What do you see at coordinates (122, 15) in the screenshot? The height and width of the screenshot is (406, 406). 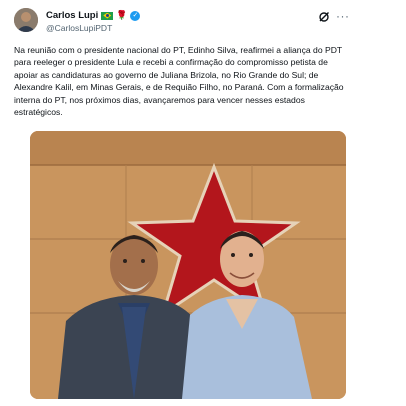 I see `rose-icon: 🌹` at bounding box center [122, 15].